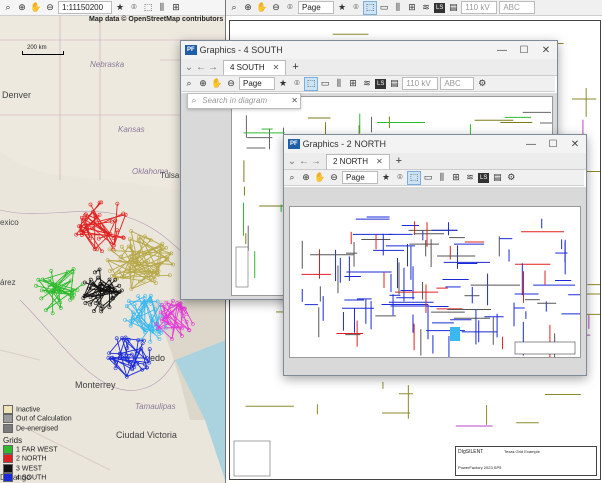 The width and height of the screenshot is (602, 483). What do you see at coordinates (358, 161) in the screenshot?
I see `tab-2-north: 2 NORTH ✕` at bounding box center [358, 161].